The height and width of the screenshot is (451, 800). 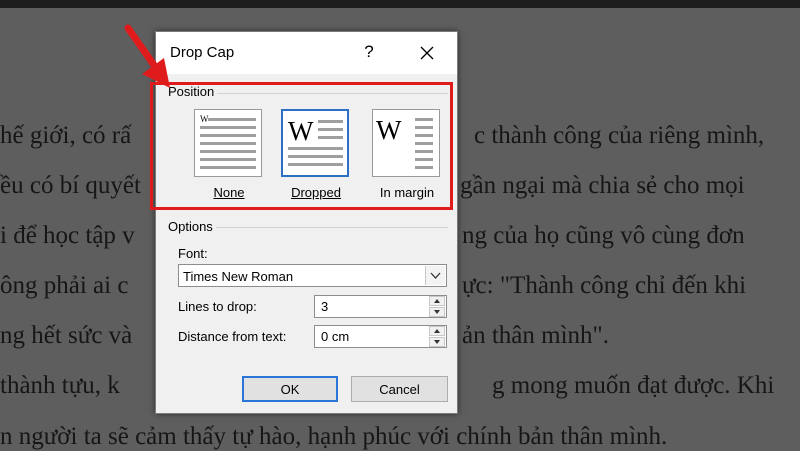 I want to click on dialog-titlebar: Drop Cap ?, so click(x=306, y=53).